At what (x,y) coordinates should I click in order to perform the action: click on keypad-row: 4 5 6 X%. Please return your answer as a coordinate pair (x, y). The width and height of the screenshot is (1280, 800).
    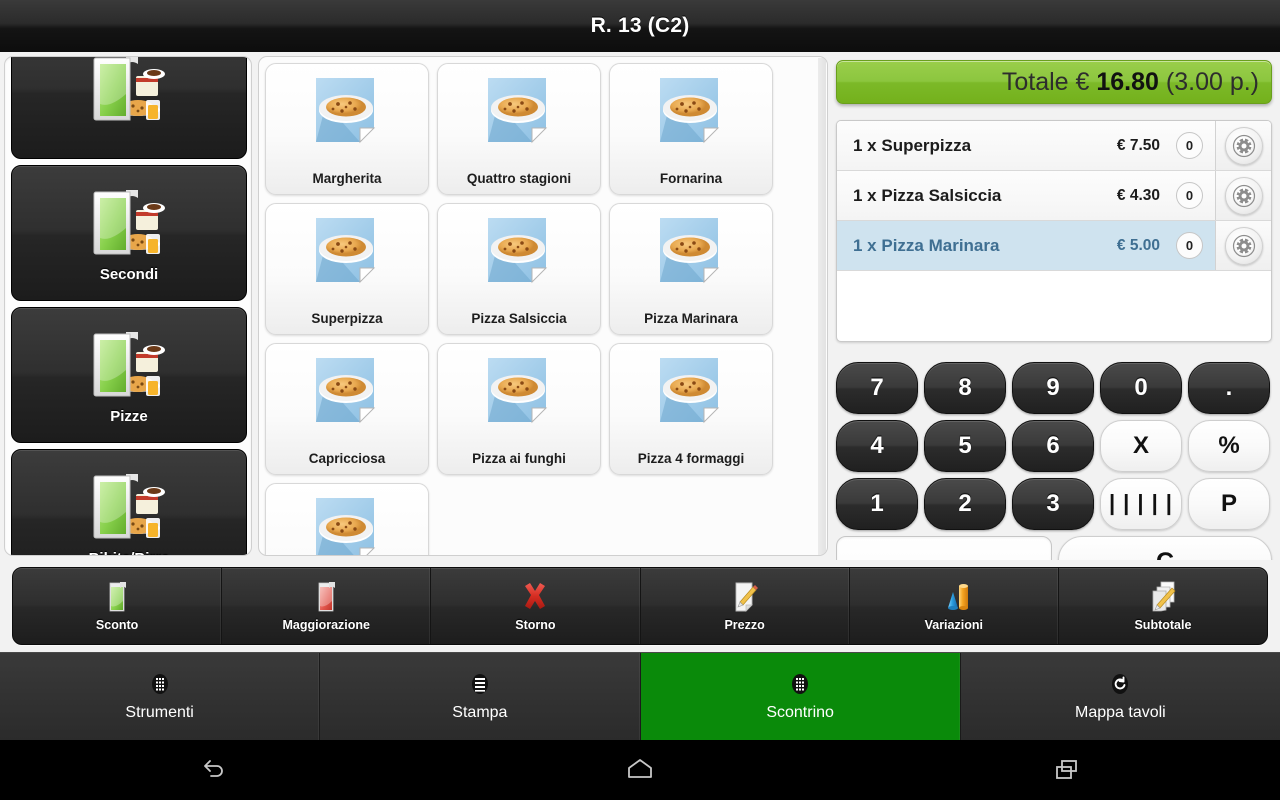
    Looking at the image, I should click on (1054, 446).